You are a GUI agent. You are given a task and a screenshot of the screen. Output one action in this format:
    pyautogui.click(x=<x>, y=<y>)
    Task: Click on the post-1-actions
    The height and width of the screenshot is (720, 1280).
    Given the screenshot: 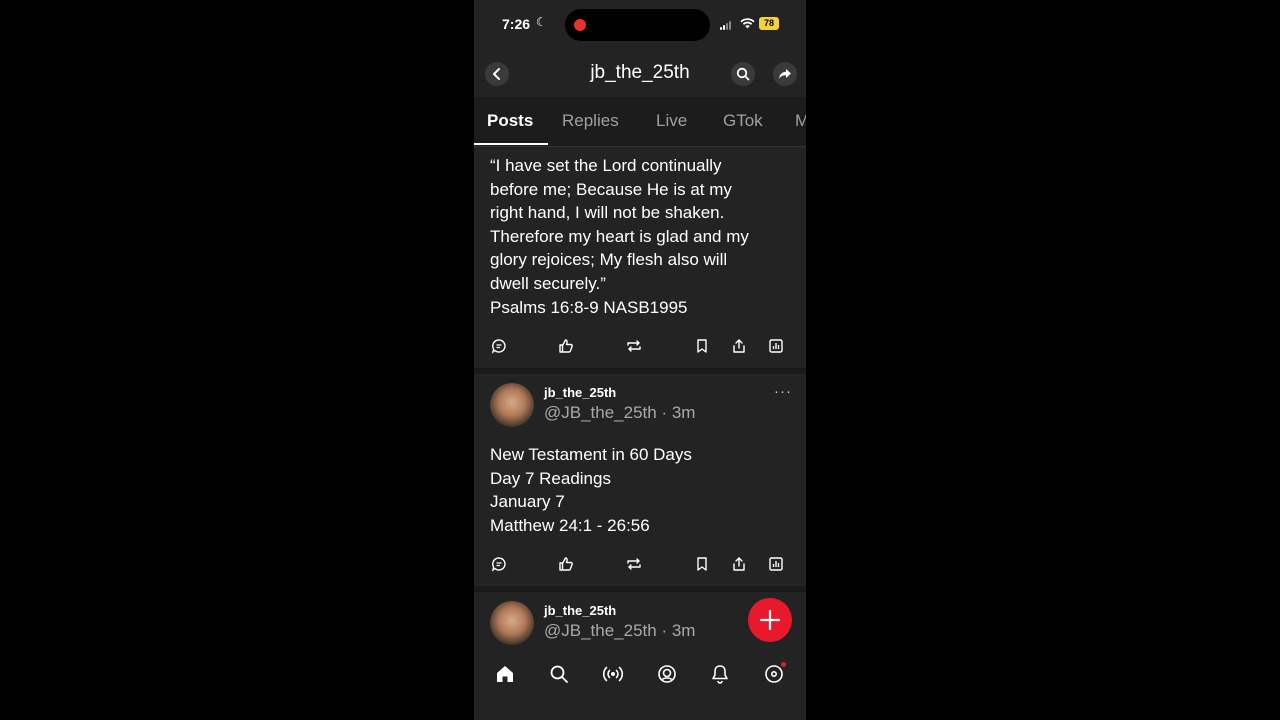 What is the action you would take?
    pyautogui.click(x=640, y=348)
    